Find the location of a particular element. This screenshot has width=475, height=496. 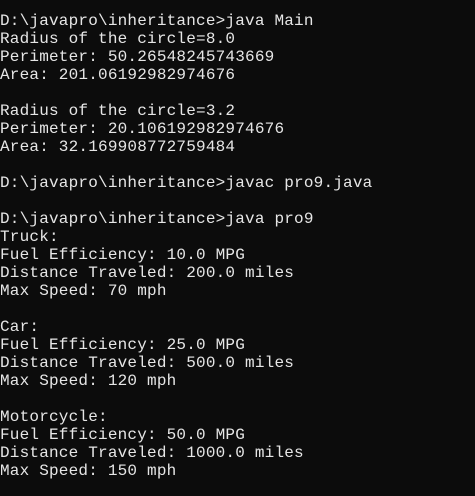

output-line: Area: 201.06192982974676 is located at coordinates (118, 75).